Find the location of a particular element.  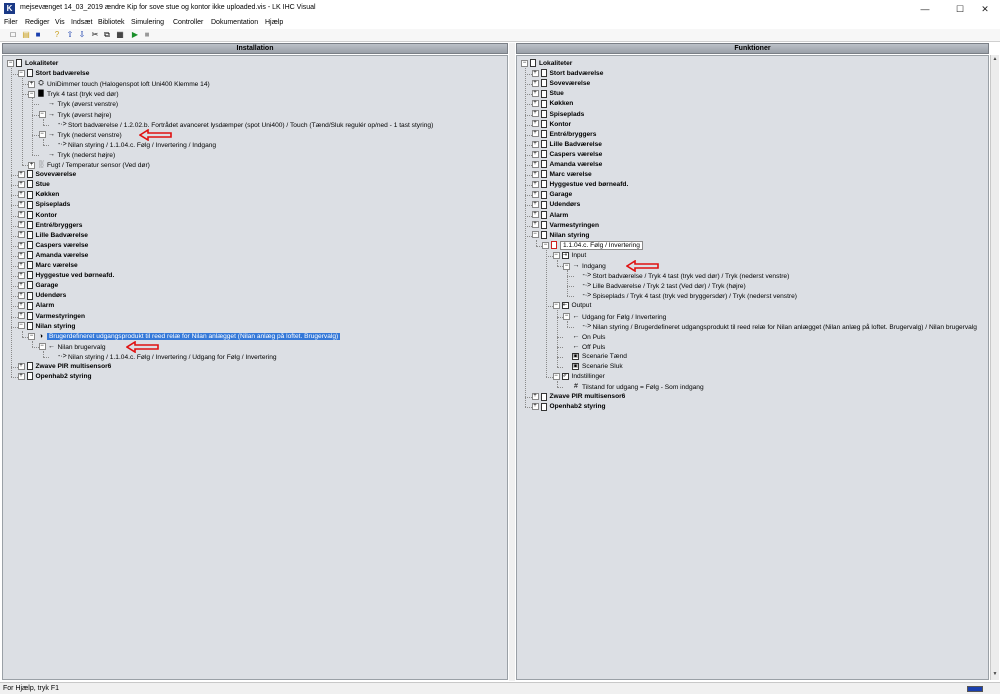

scroll-up-icon: ▲ is located at coordinates (995, 59).